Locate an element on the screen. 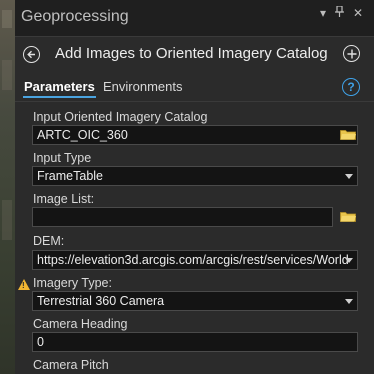  input-type-value: FrameTable is located at coordinates (70, 176).